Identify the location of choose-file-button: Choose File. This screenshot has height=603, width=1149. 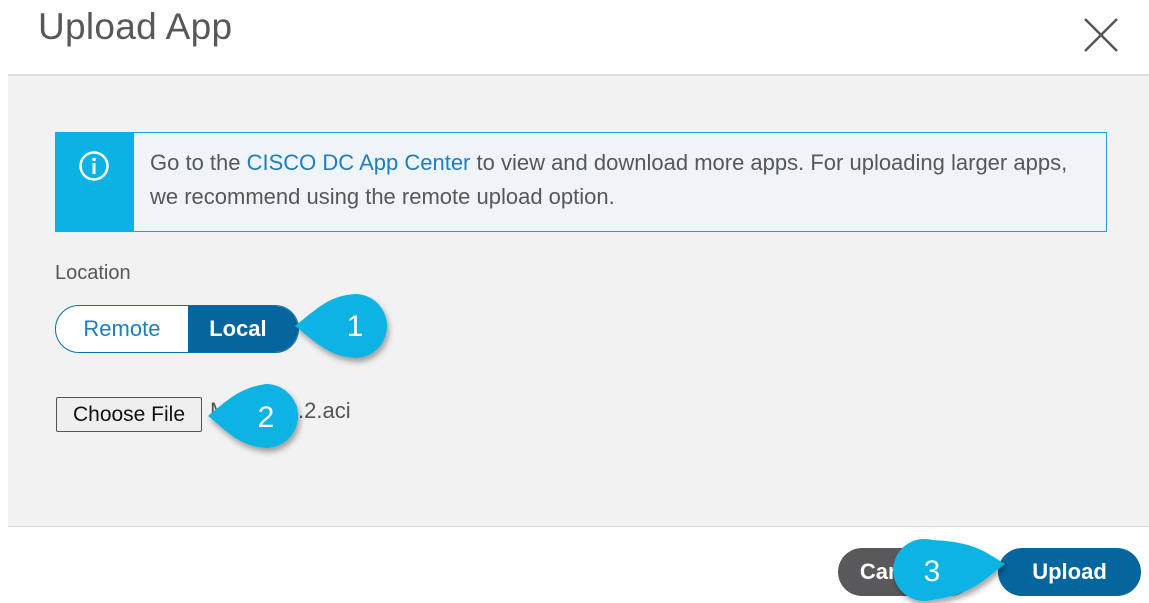
(129, 414).